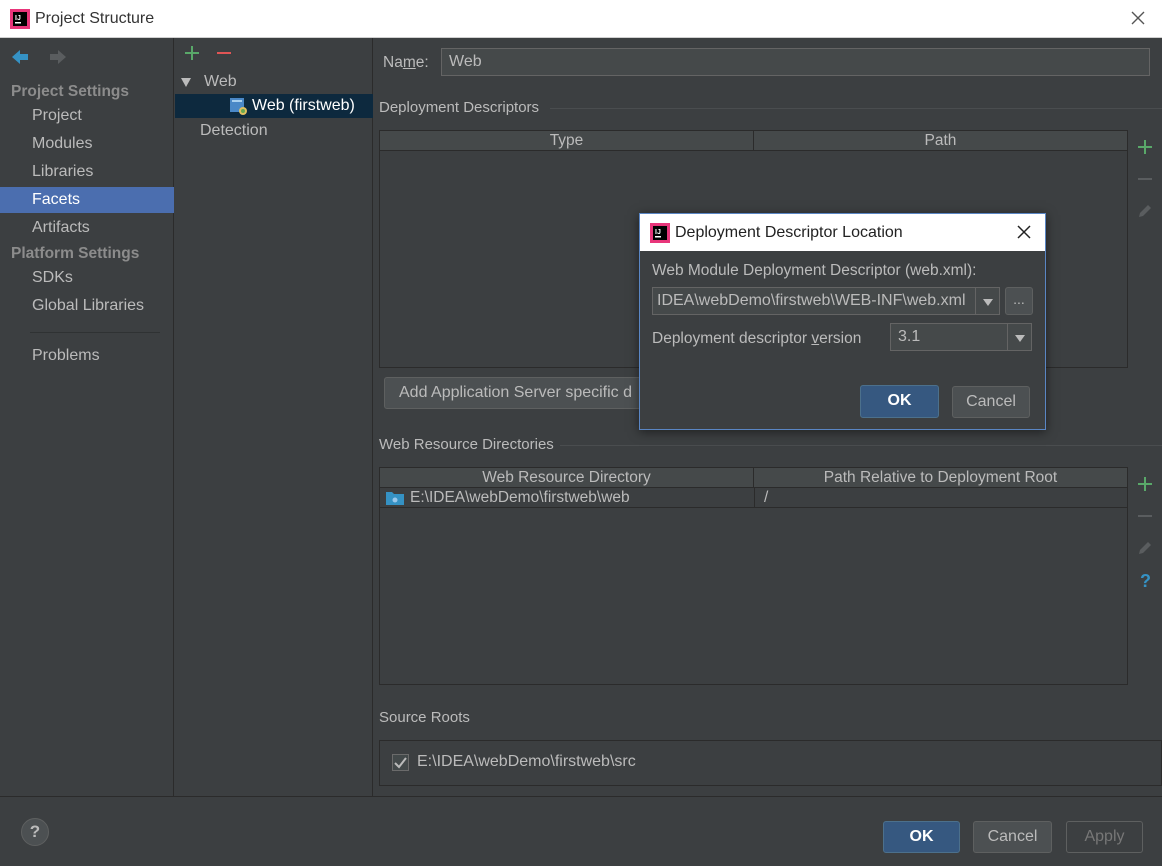 This screenshot has height=866, width=1162. What do you see at coordinates (274, 131) in the screenshot?
I see `tree-node-detection: Detection` at bounding box center [274, 131].